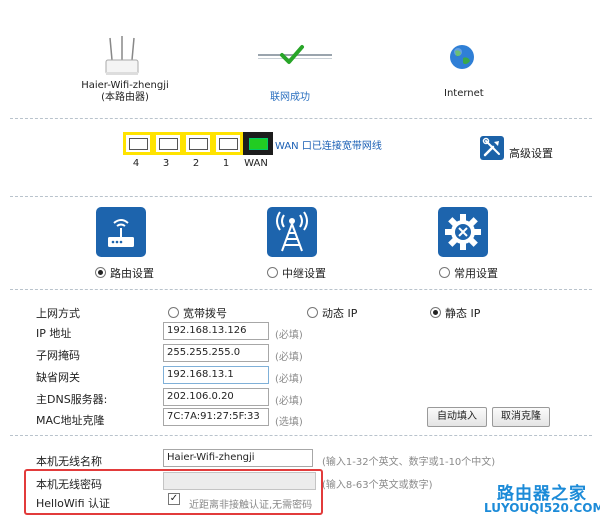 Image resolution: width=600 pixels, height=520 pixels. Describe the element at coordinates (462, 57) in the screenshot. I see `globe-icon` at that location.